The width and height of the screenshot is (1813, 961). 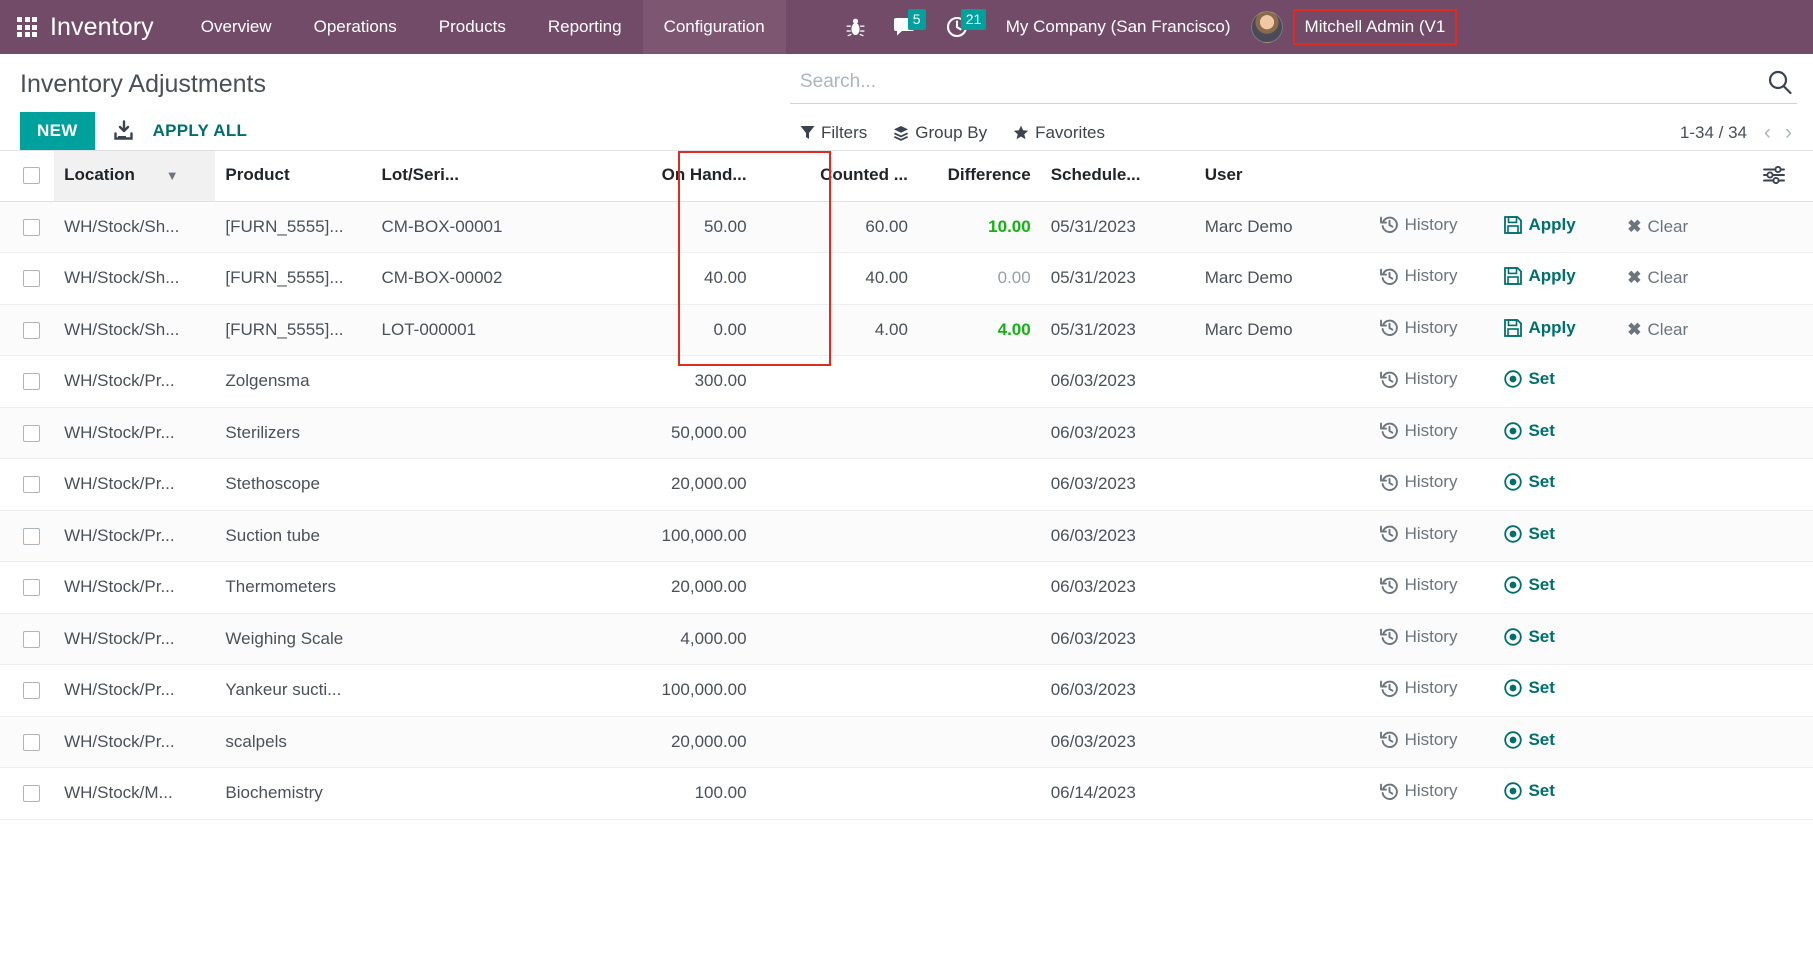 What do you see at coordinates (959, 27) in the screenshot?
I see `activities-clock-icon: 21` at bounding box center [959, 27].